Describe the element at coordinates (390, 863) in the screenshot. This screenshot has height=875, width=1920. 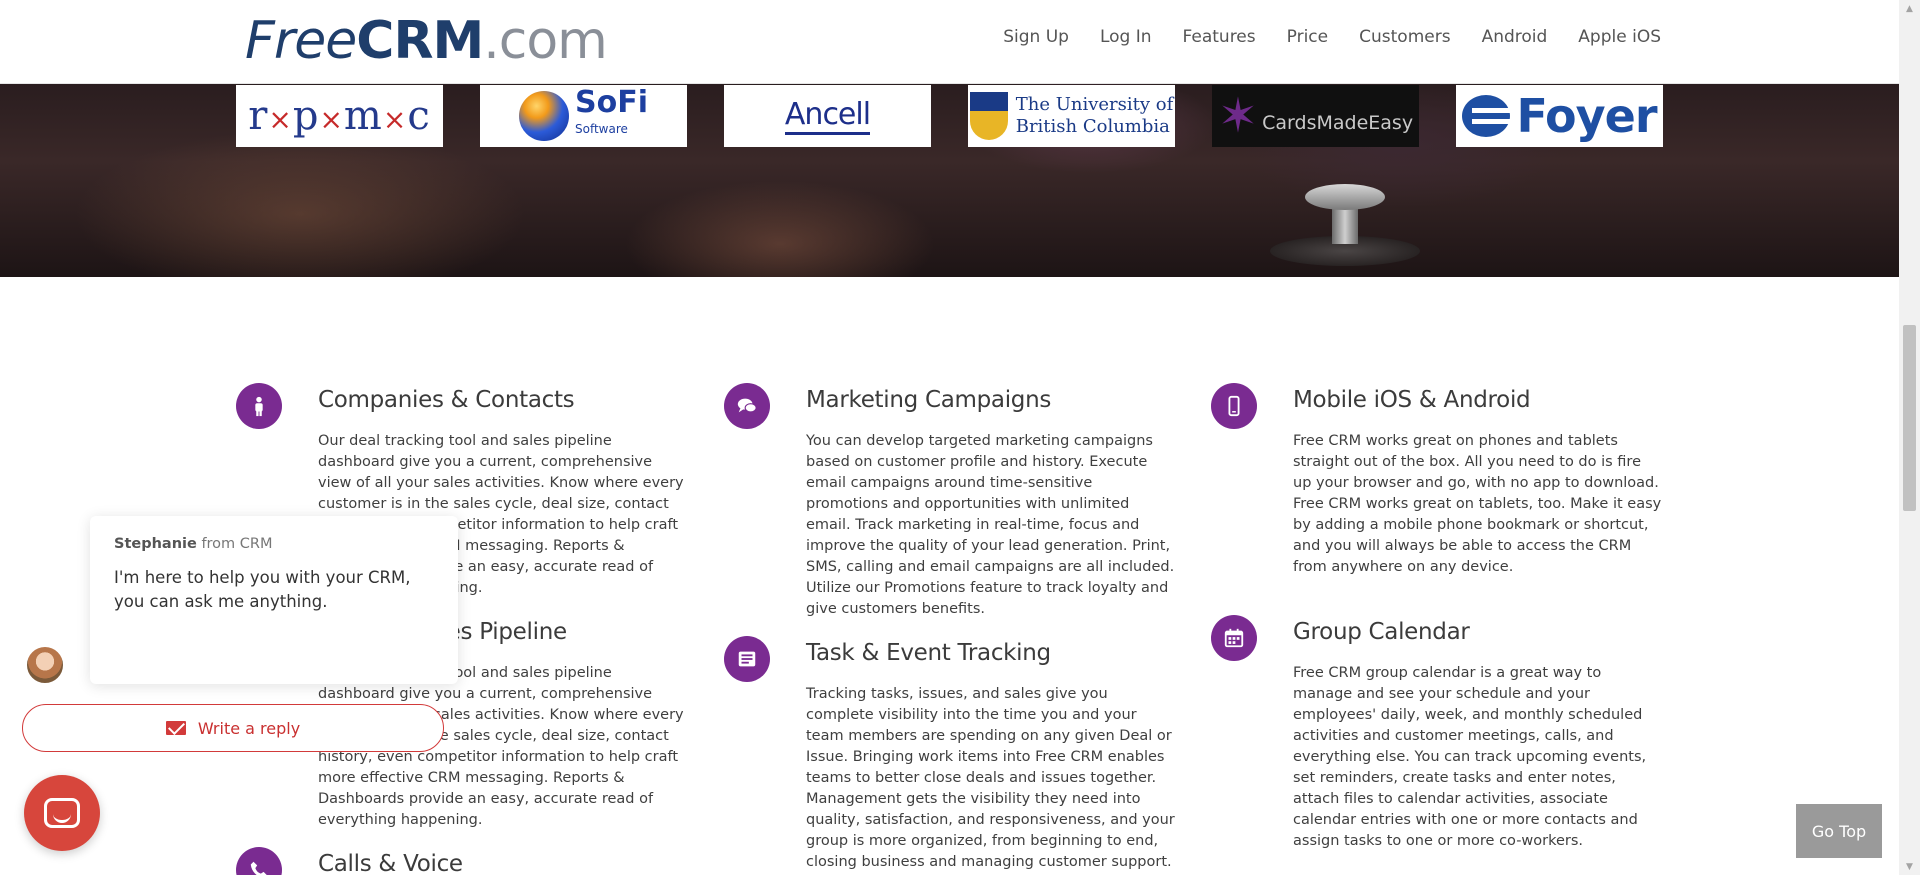
I see `feature-title: Calls & Voice` at that location.